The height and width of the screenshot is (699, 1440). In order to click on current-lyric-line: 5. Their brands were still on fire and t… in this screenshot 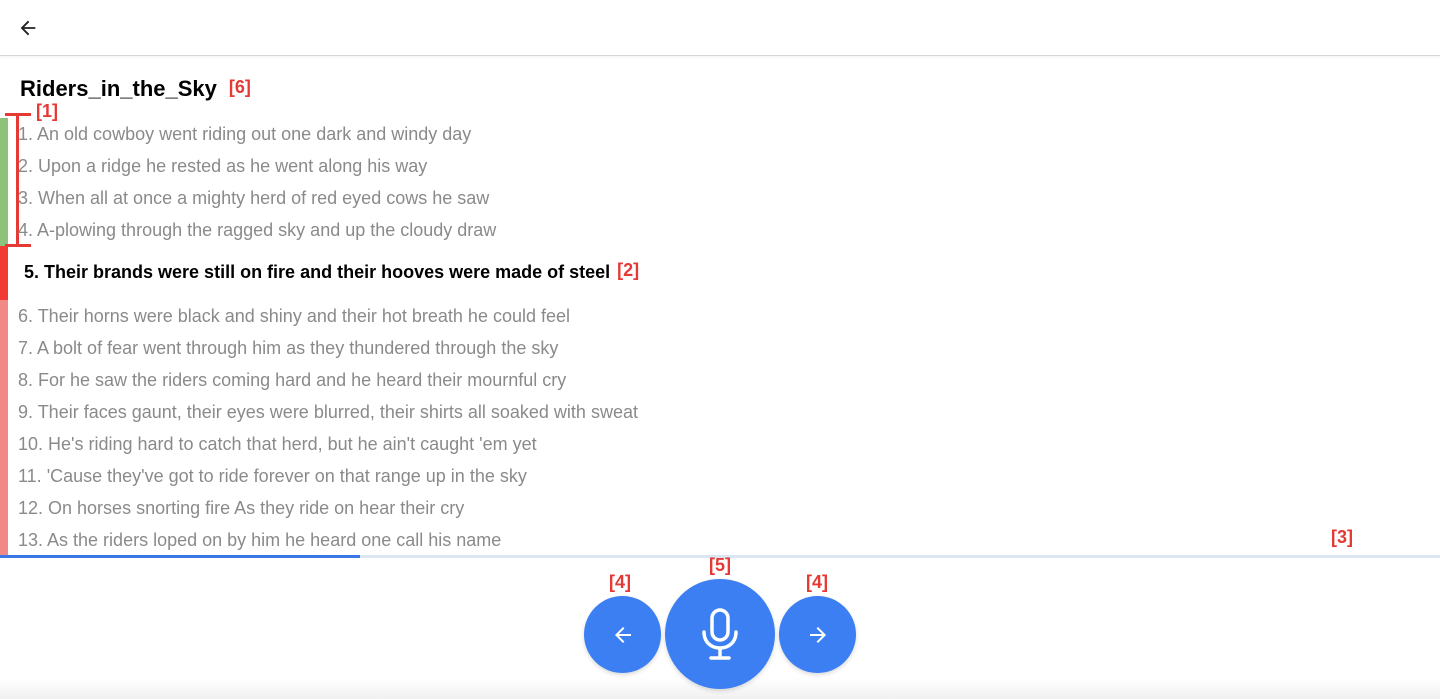, I will do `click(332, 271)`.